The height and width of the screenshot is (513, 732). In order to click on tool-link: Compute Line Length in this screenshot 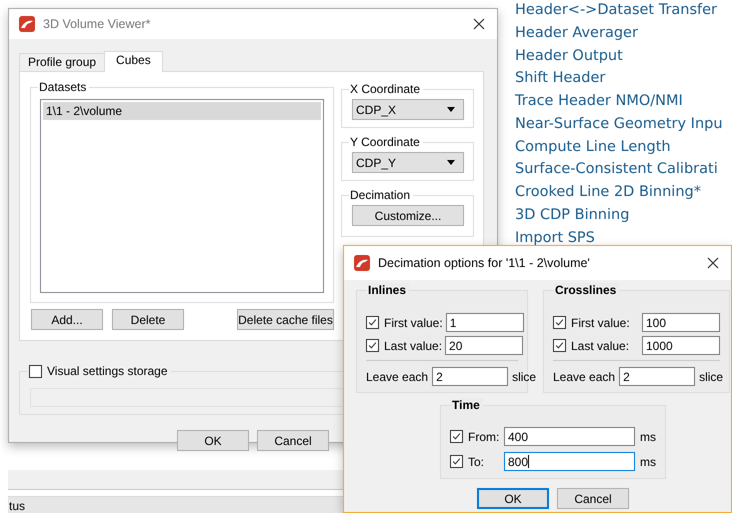, I will do `click(619, 147)`.